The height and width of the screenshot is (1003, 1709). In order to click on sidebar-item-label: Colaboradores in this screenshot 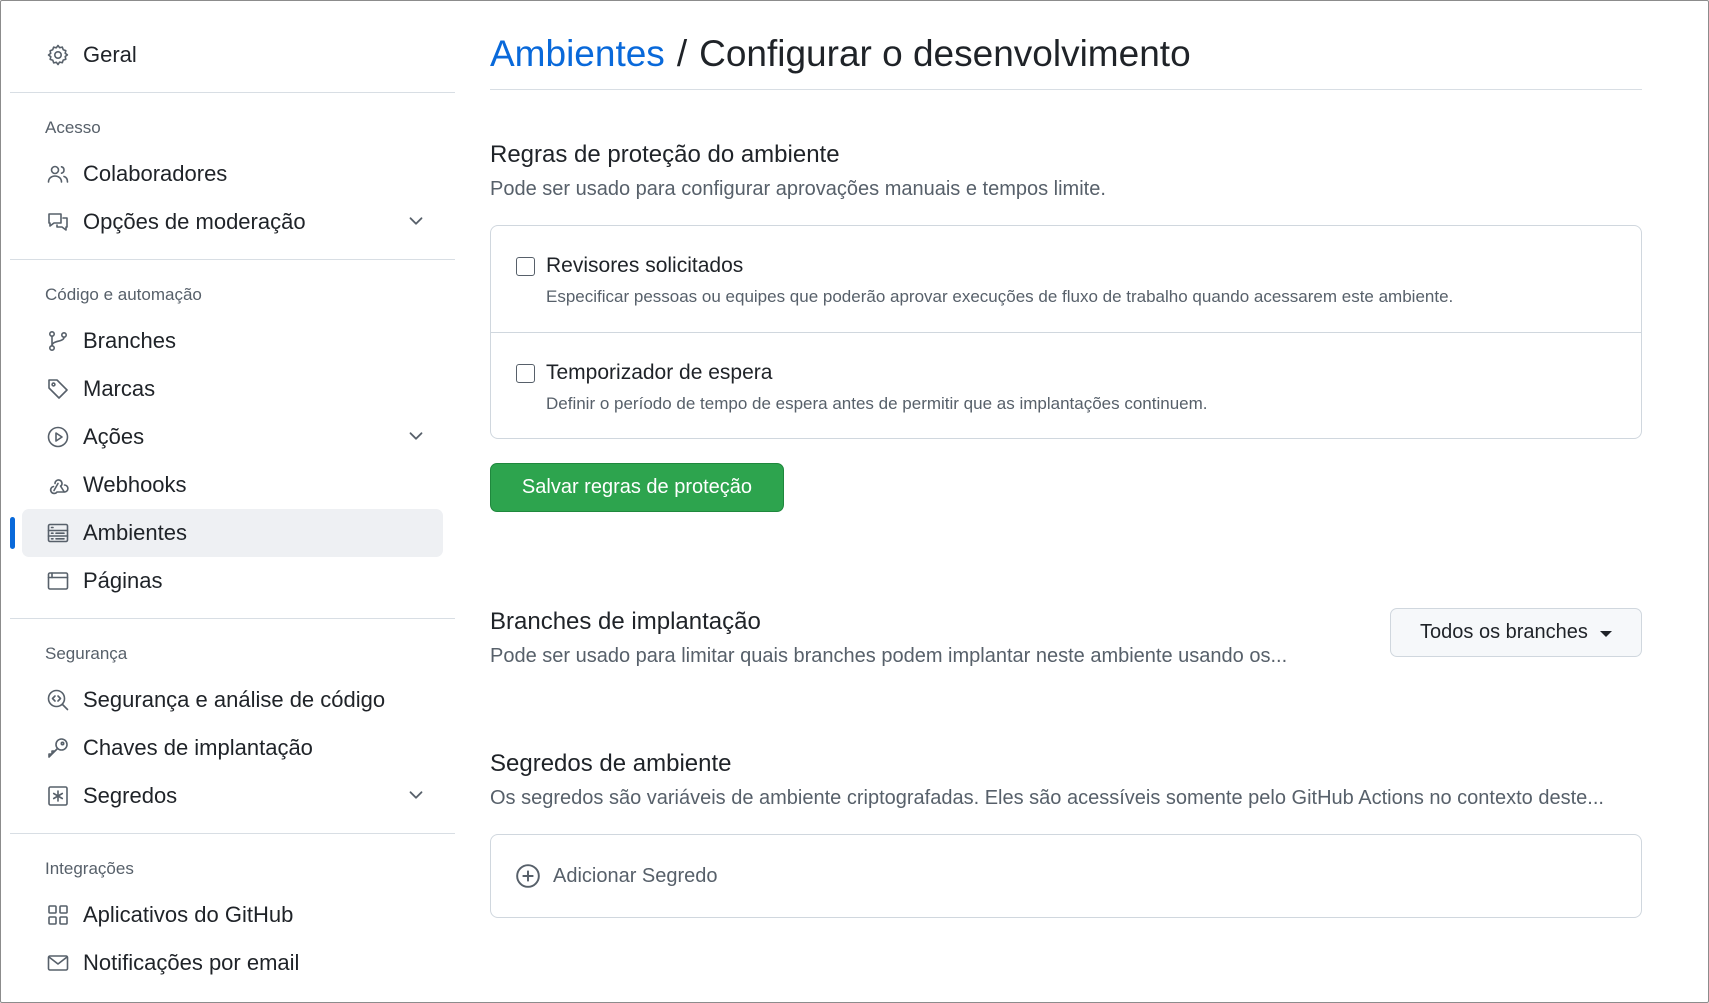, I will do `click(155, 173)`.